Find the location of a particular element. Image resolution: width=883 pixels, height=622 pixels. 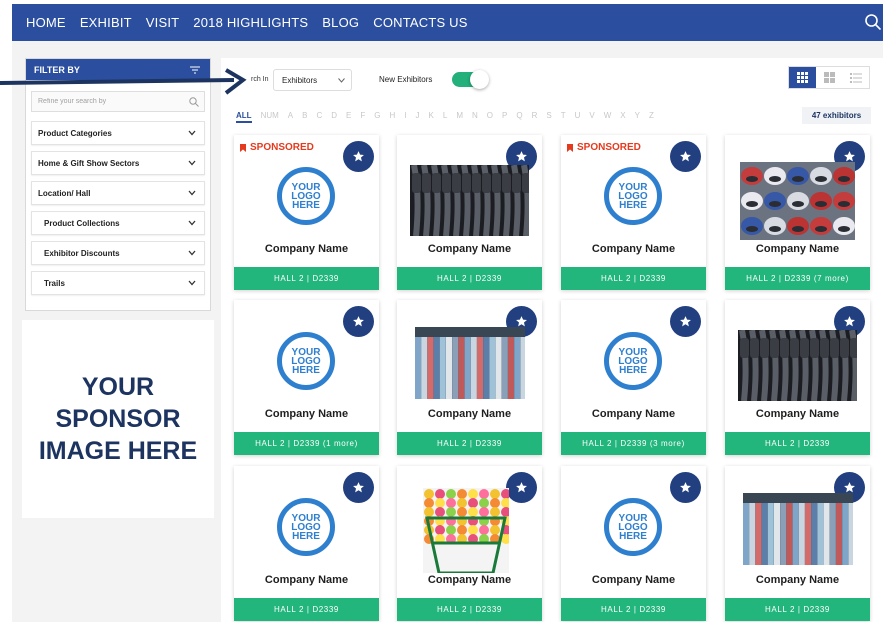

alpha-letter-u: U is located at coordinates (578, 117).